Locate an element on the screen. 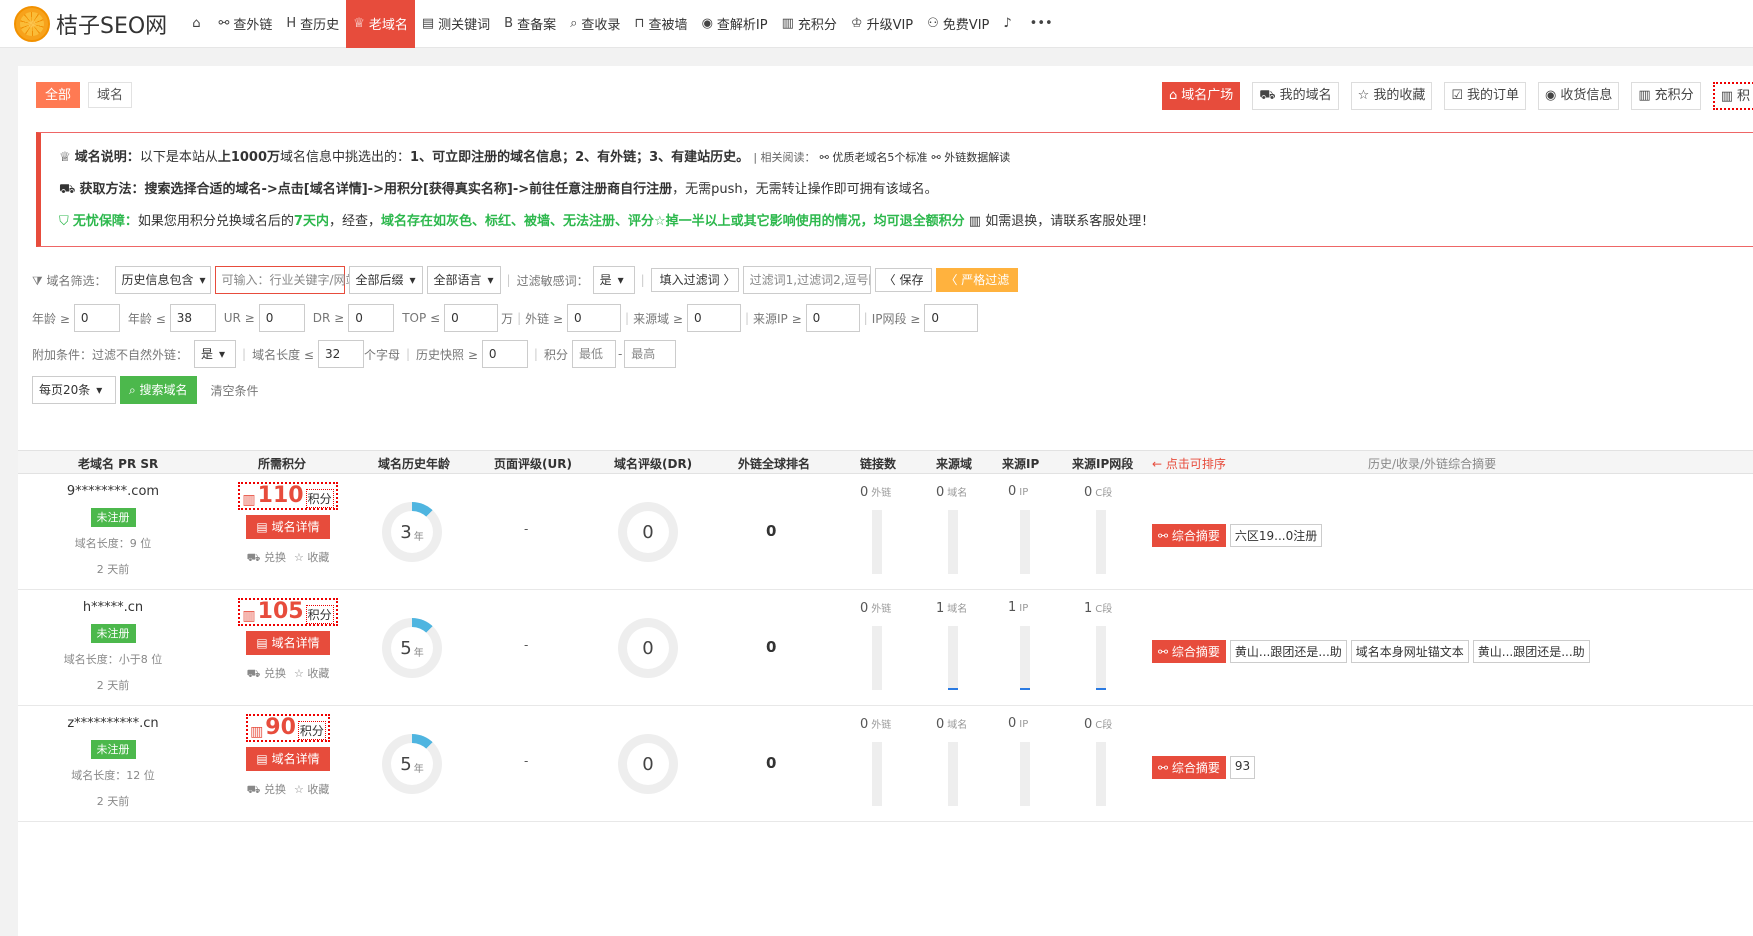 This screenshot has width=1753, height=936. button-icon: ◉ is located at coordinates (1551, 95).